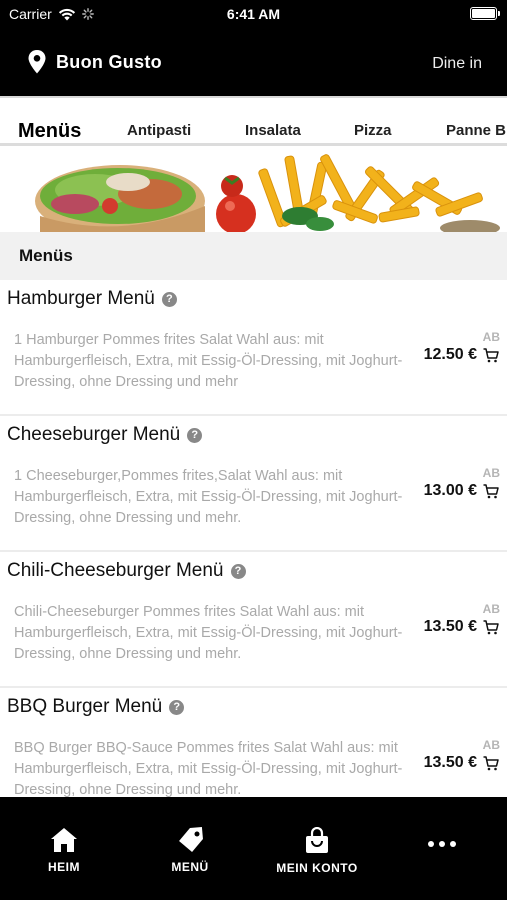  What do you see at coordinates (253, 848) in the screenshot?
I see `bottom-nav: HEIM MENÜ MEIN KONTO` at bounding box center [253, 848].